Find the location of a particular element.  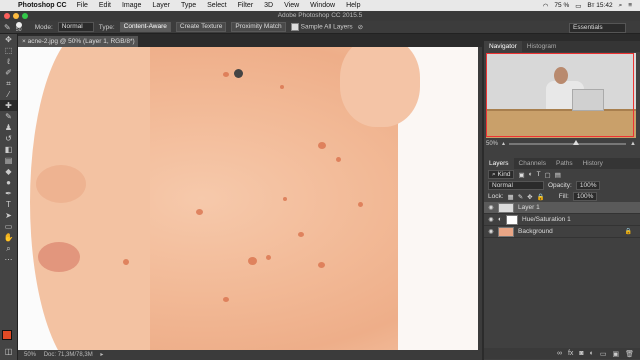

content-aware-button: Content-Aware is located at coordinates (145, 27).